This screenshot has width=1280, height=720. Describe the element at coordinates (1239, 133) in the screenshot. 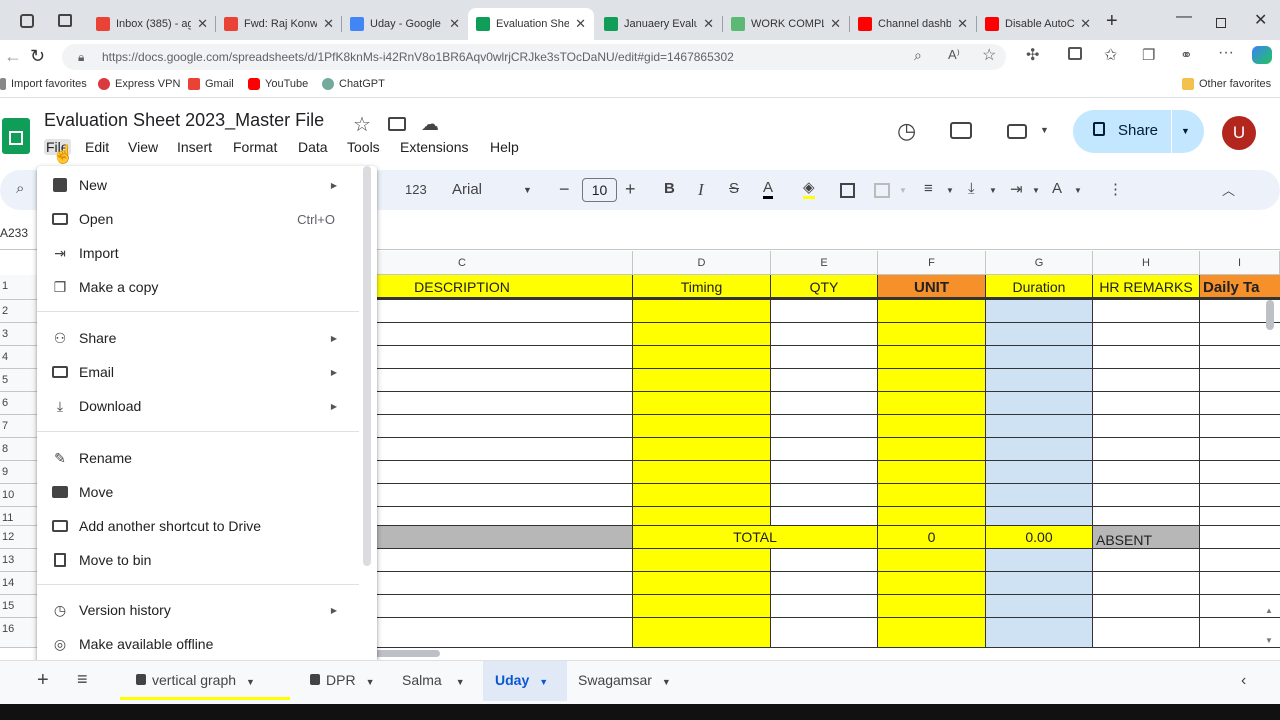

I see `avatar: U` at that location.